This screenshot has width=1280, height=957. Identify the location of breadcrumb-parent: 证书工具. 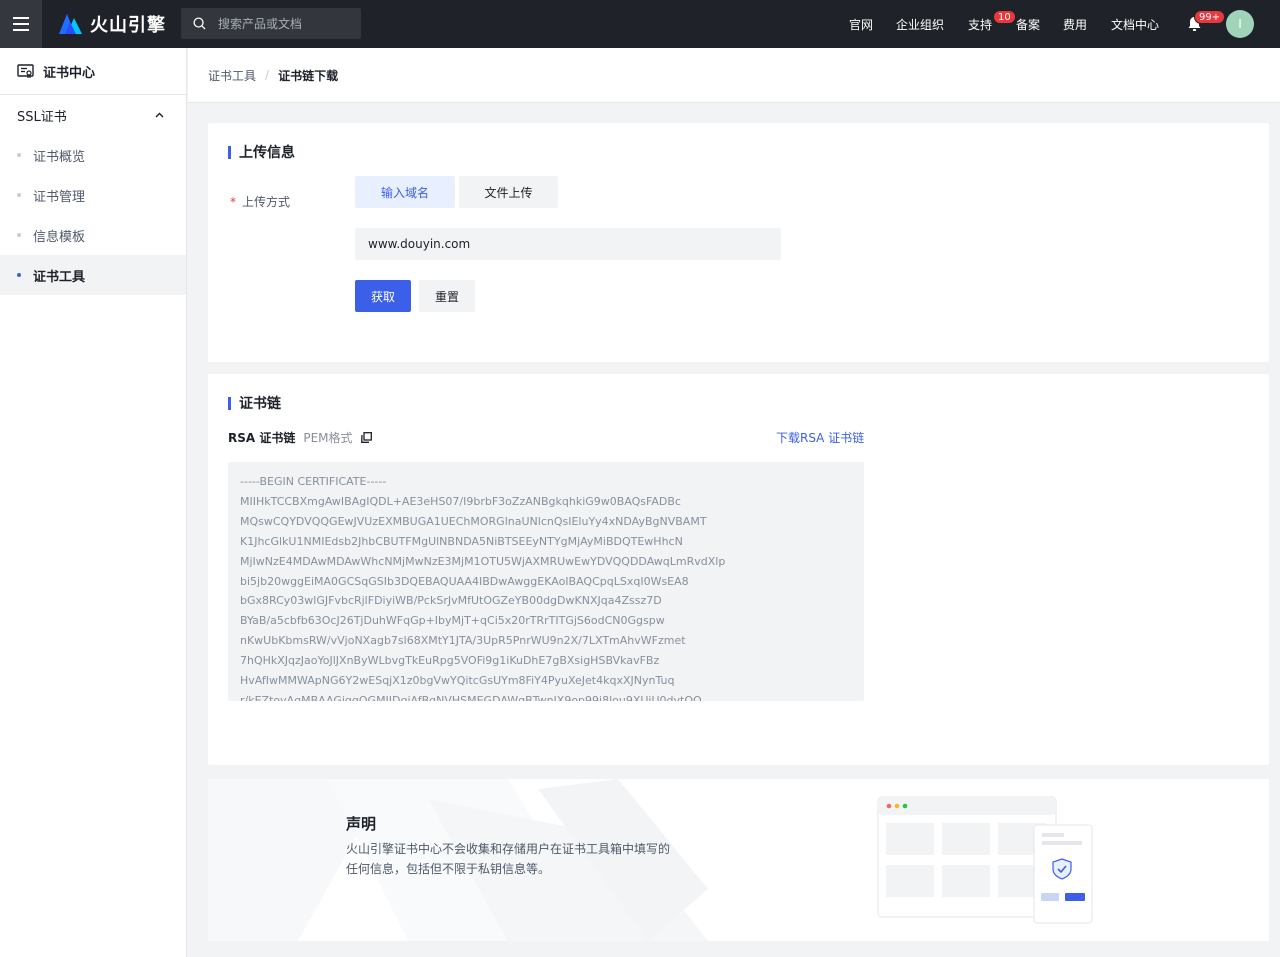
(232, 75).